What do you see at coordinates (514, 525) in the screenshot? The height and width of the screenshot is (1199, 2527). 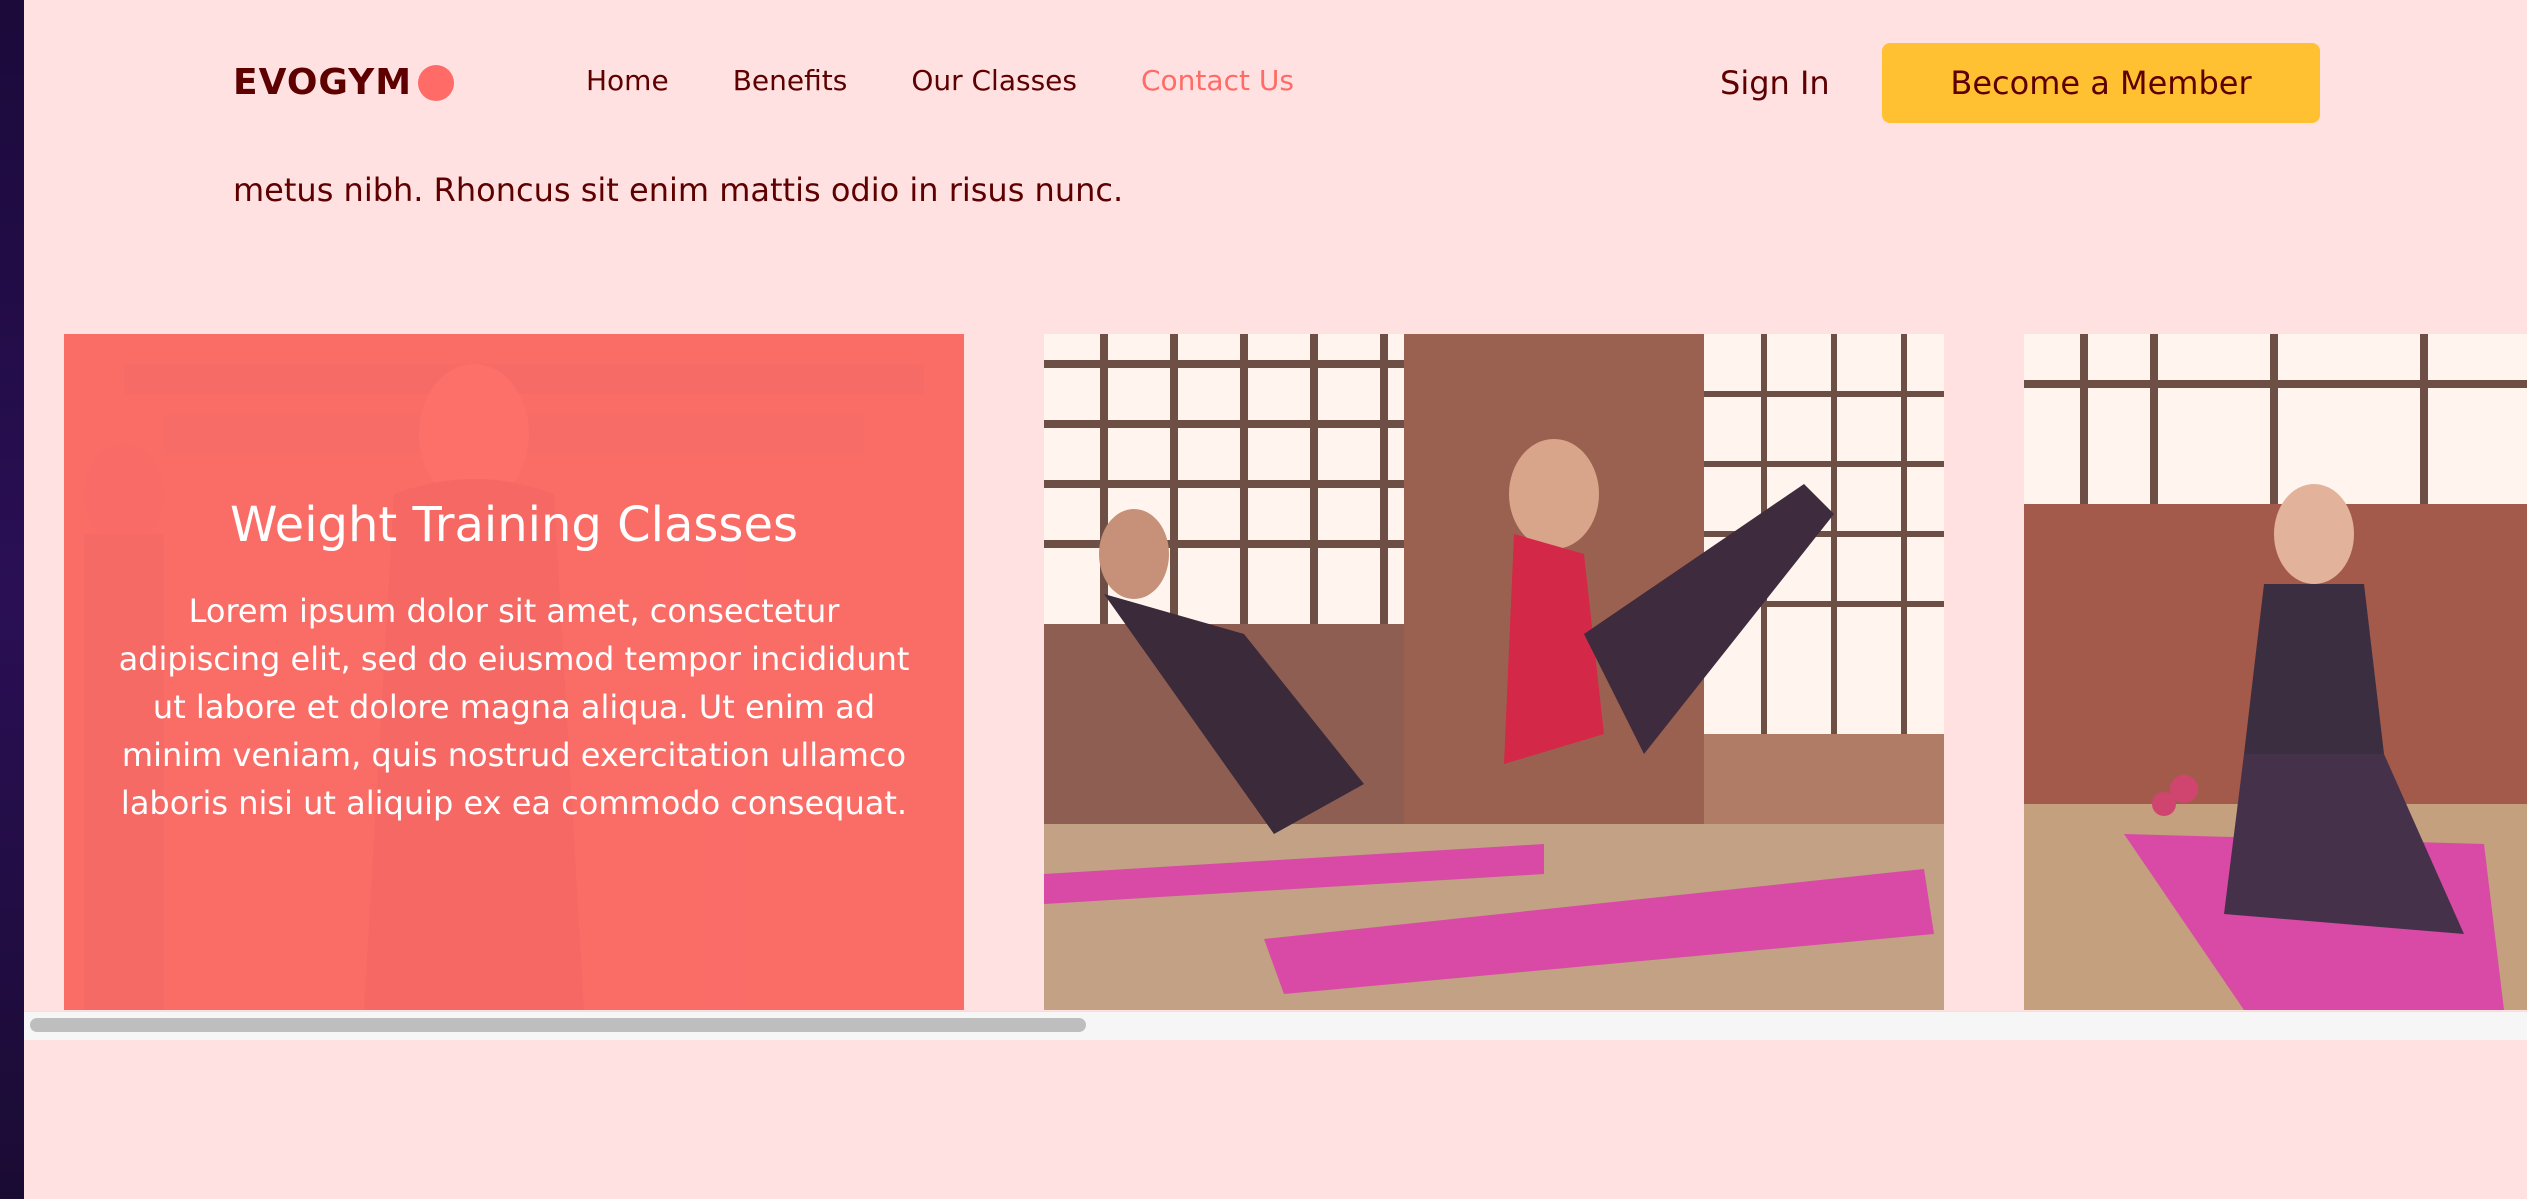 I see `class-title: Weight Training Classes` at bounding box center [514, 525].